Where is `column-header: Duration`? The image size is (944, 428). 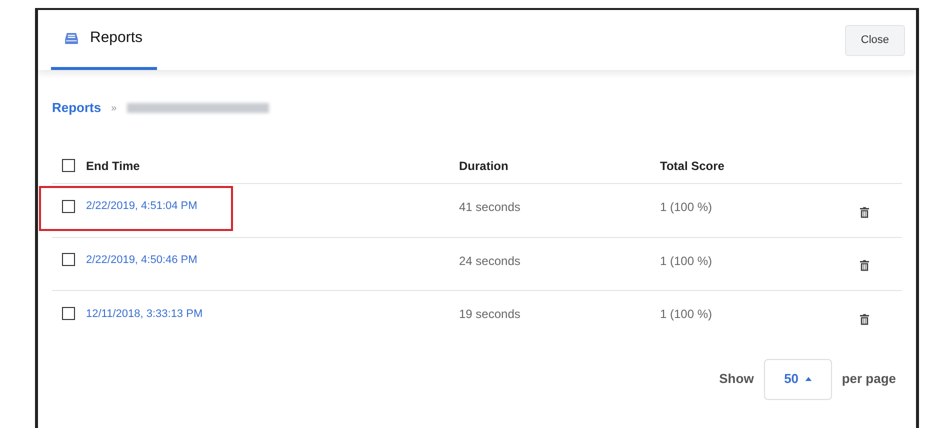
column-header: Duration is located at coordinates (484, 166).